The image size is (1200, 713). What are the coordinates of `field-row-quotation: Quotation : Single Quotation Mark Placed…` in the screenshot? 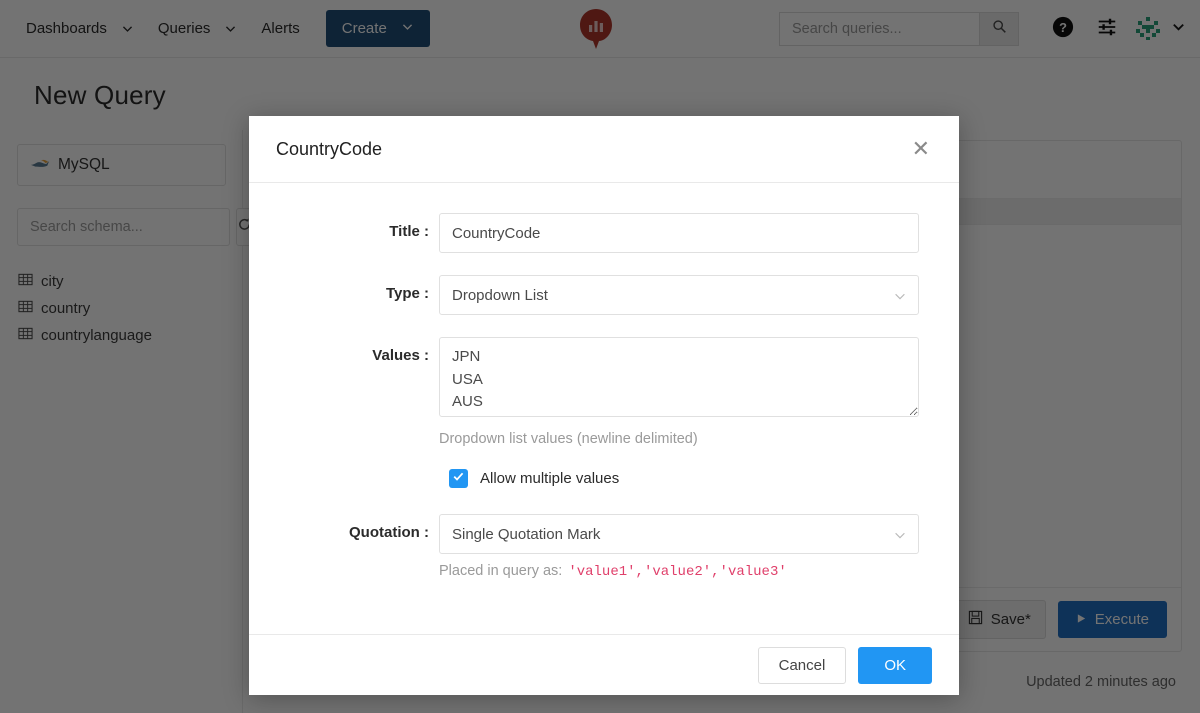 It's located at (604, 547).